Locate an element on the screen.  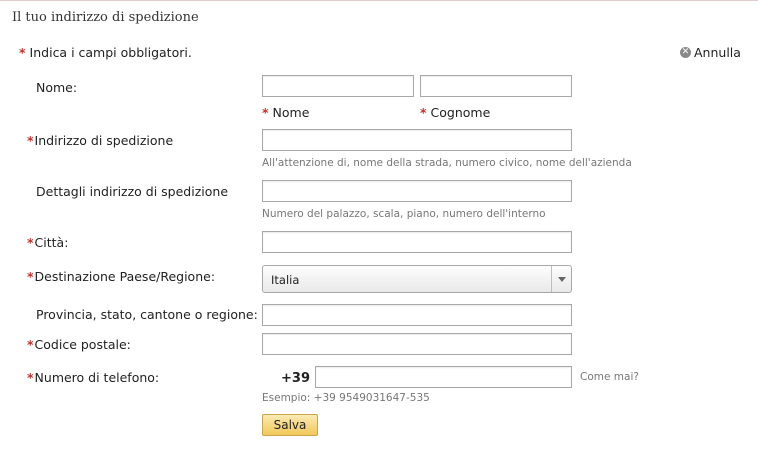
name-label: Nome: is located at coordinates (57, 87).